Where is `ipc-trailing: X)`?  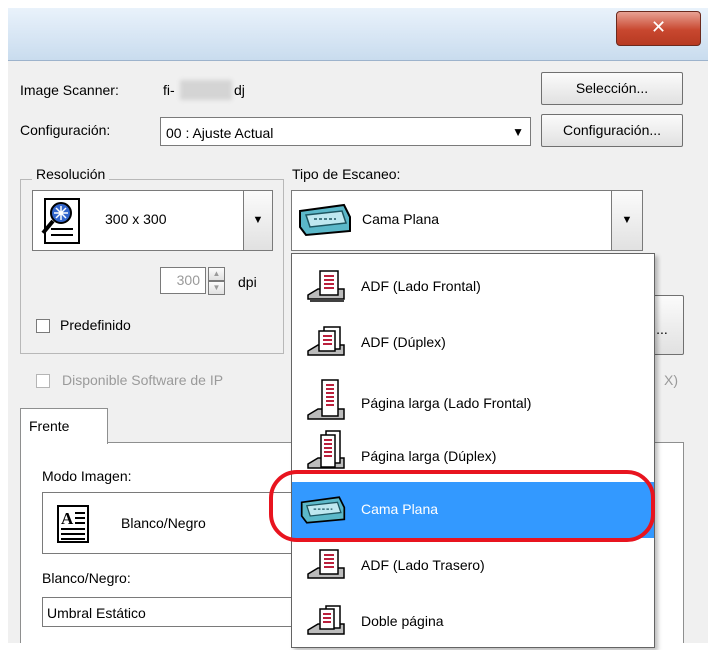 ipc-trailing: X) is located at coordinates (671, 380).